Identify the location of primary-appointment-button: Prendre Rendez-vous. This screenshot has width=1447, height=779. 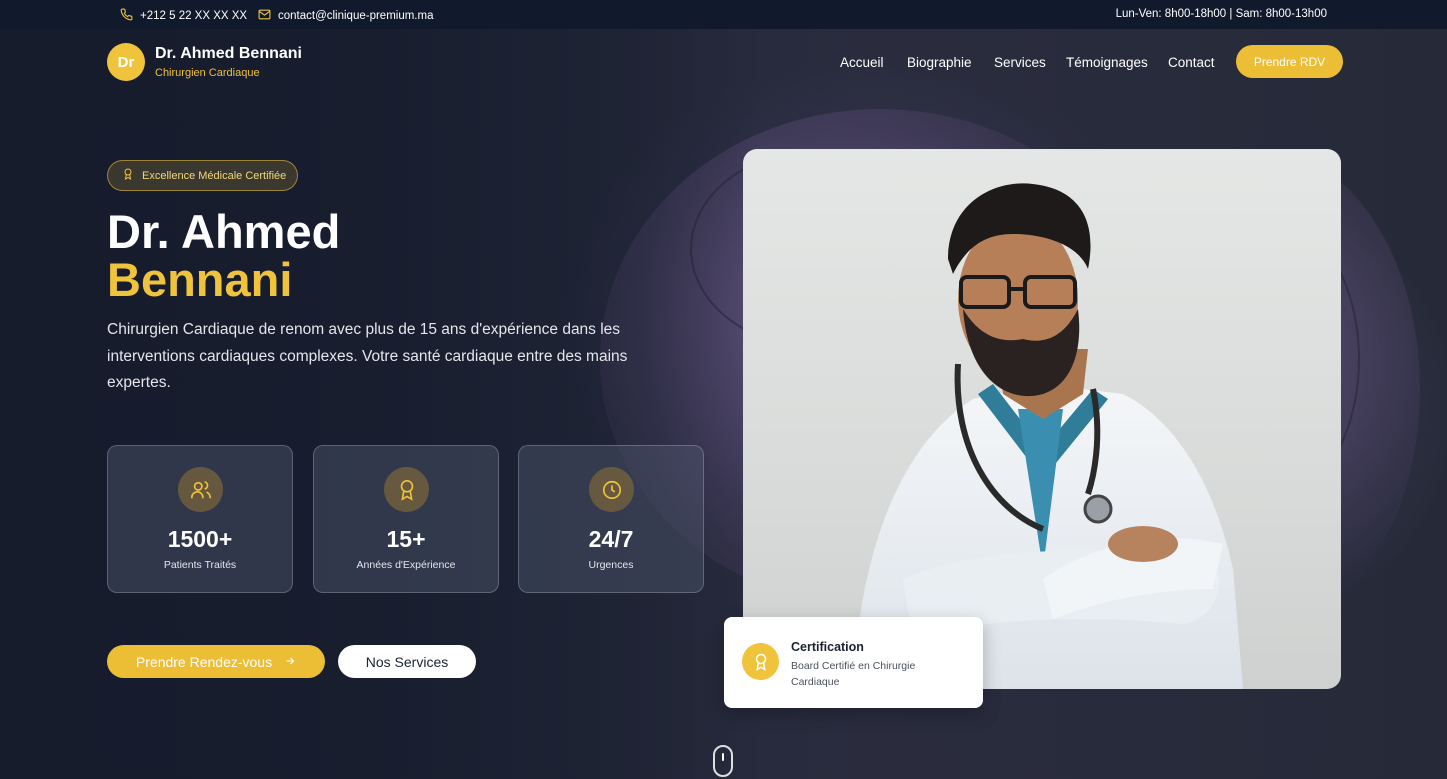
(216, 661).